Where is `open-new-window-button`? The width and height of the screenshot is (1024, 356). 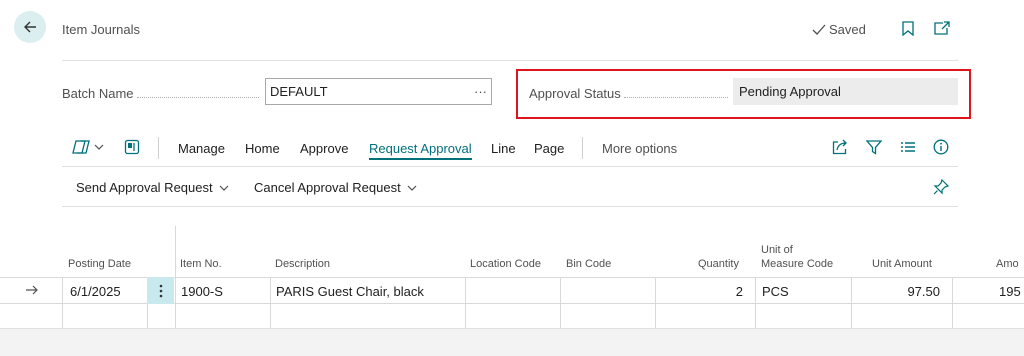
open-new-window-button is located at coordinates (942, 28).